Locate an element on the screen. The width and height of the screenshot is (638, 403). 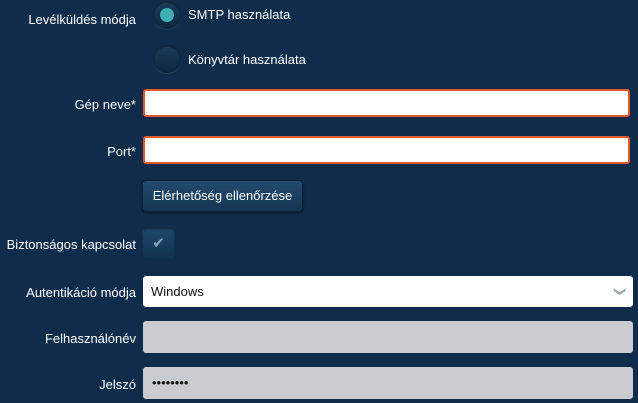
library-radio-label: Könyvtár használata is located at coordinates (247, 59).